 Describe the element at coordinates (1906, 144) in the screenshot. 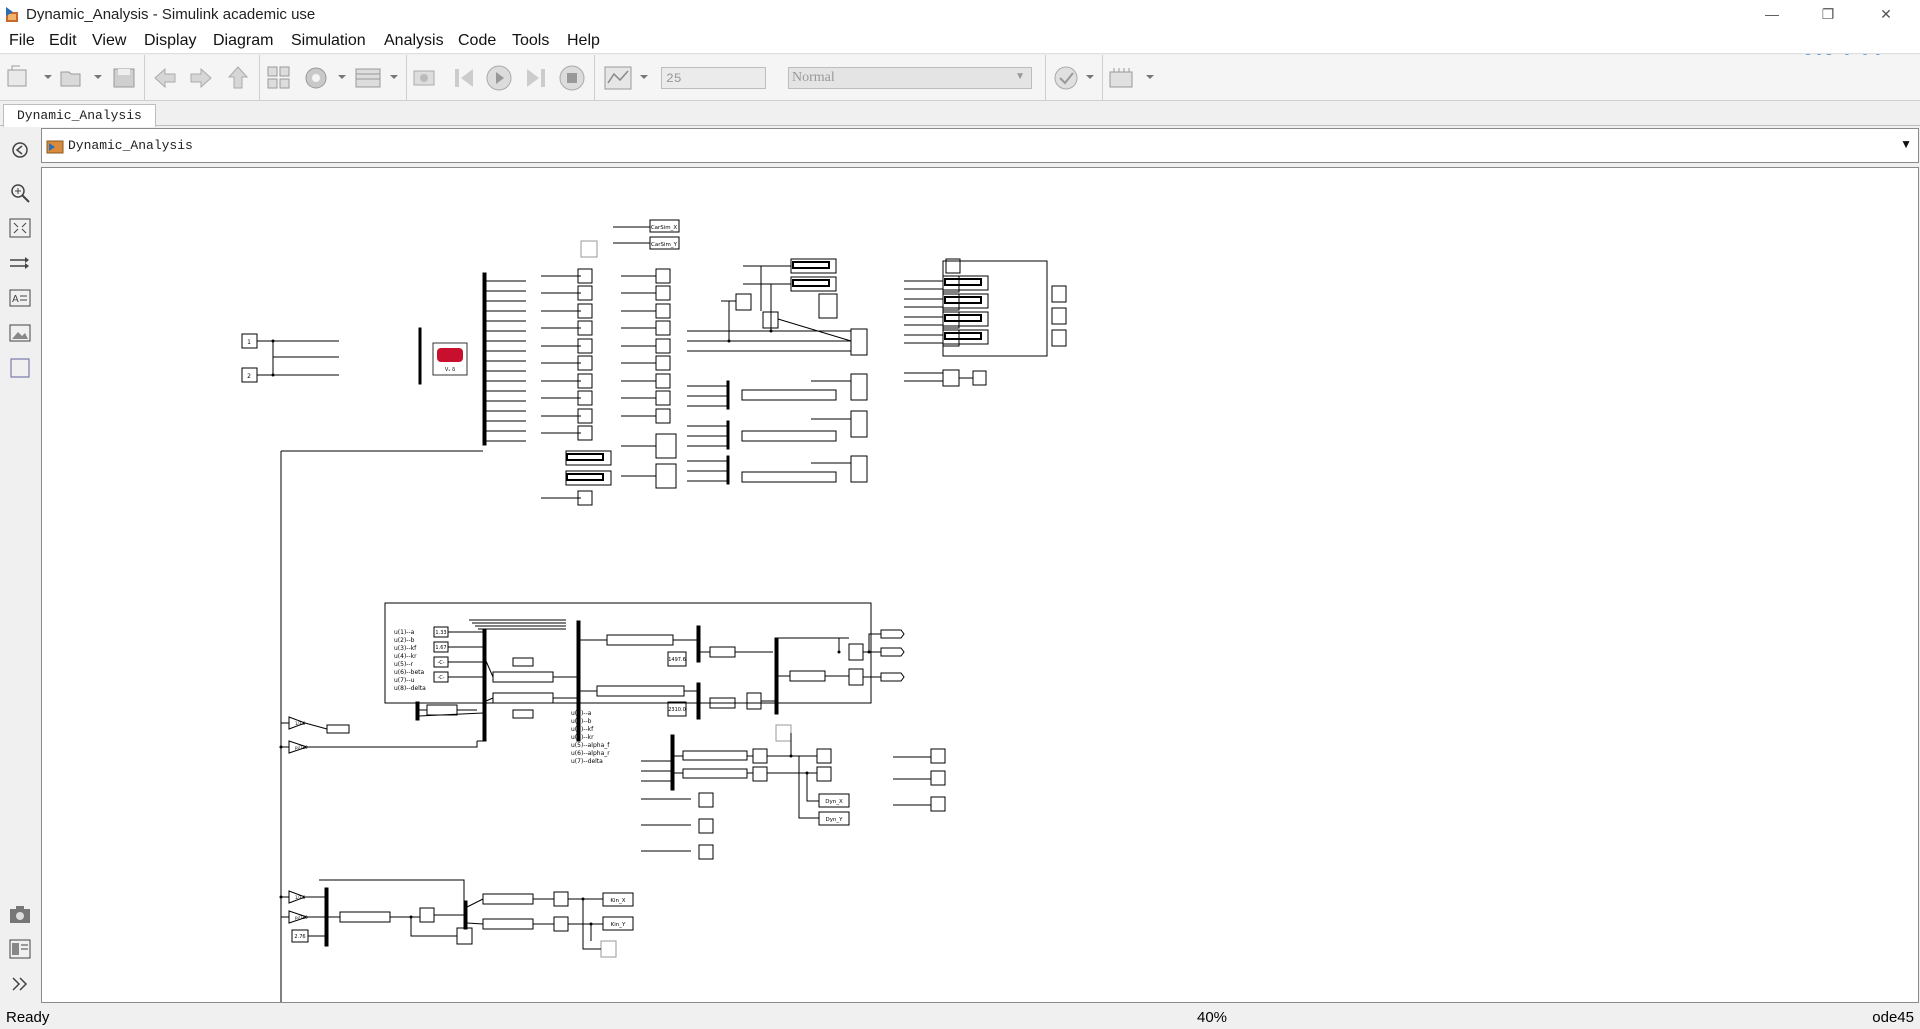

I see `breadcrumb-dropdown-icon: ▼` at that location.